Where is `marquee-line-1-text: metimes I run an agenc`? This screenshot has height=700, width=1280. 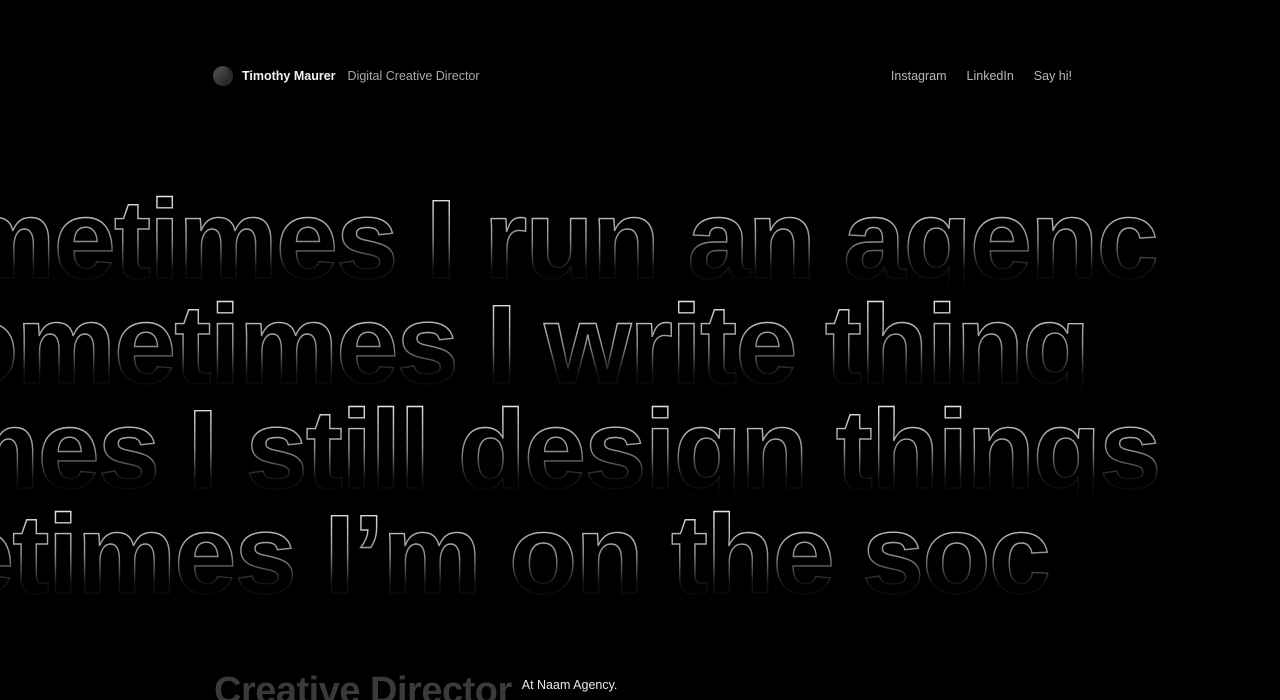
marquee-line-1-text: metimes I run an agenc is located at coordinates (578, 235).